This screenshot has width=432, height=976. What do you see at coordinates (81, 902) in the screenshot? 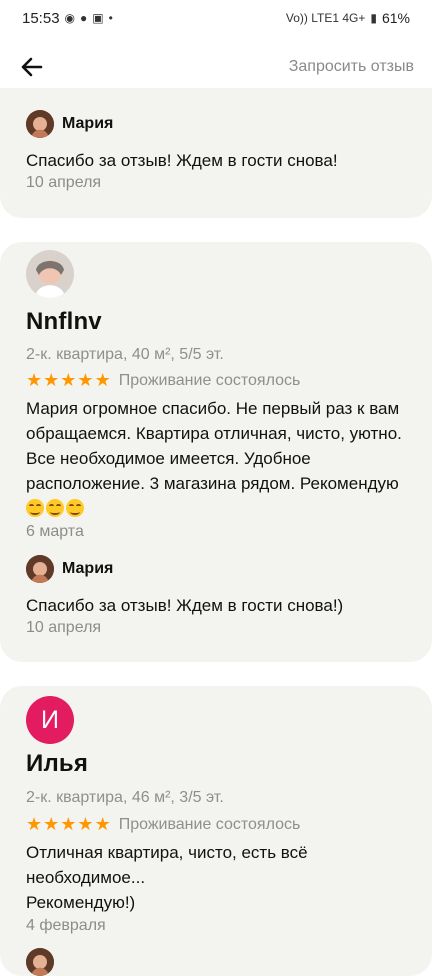
I see `review-line: Рекомендую!)` at bounding box center [81, 902].